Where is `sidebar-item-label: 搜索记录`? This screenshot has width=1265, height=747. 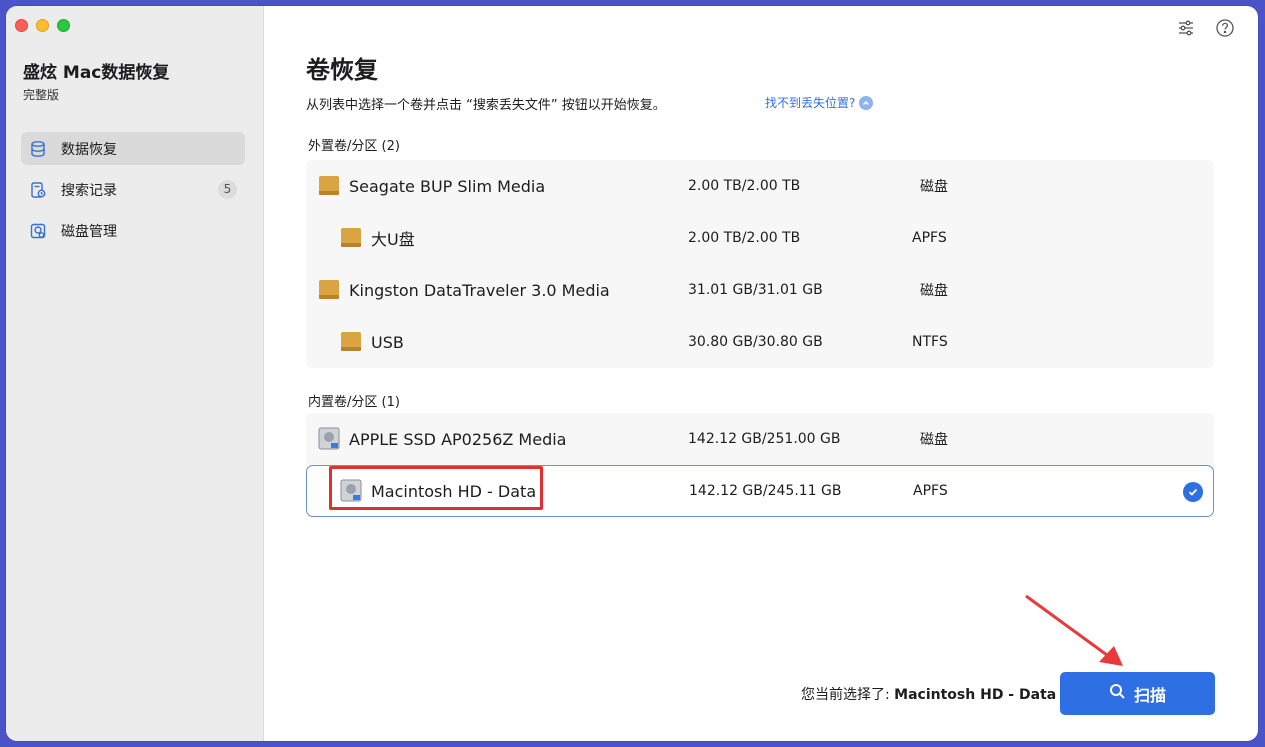 sidebar-item-label: 搜索记录 is located at coordinates (89, 190).